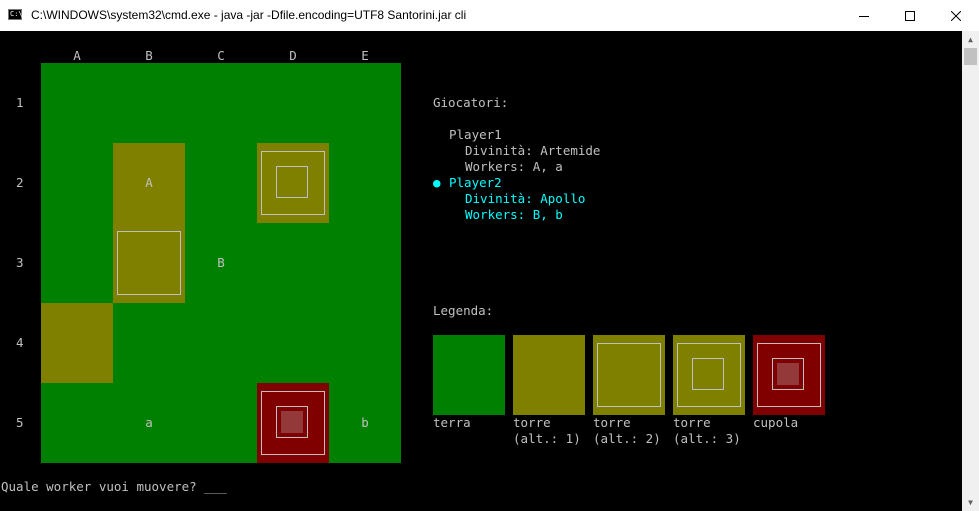 The image size is (979, 511). What do you see at coordinates (452, 422) in the screenshot?
I see `legend-label-terra: terra` at bounding box center [452, 422].